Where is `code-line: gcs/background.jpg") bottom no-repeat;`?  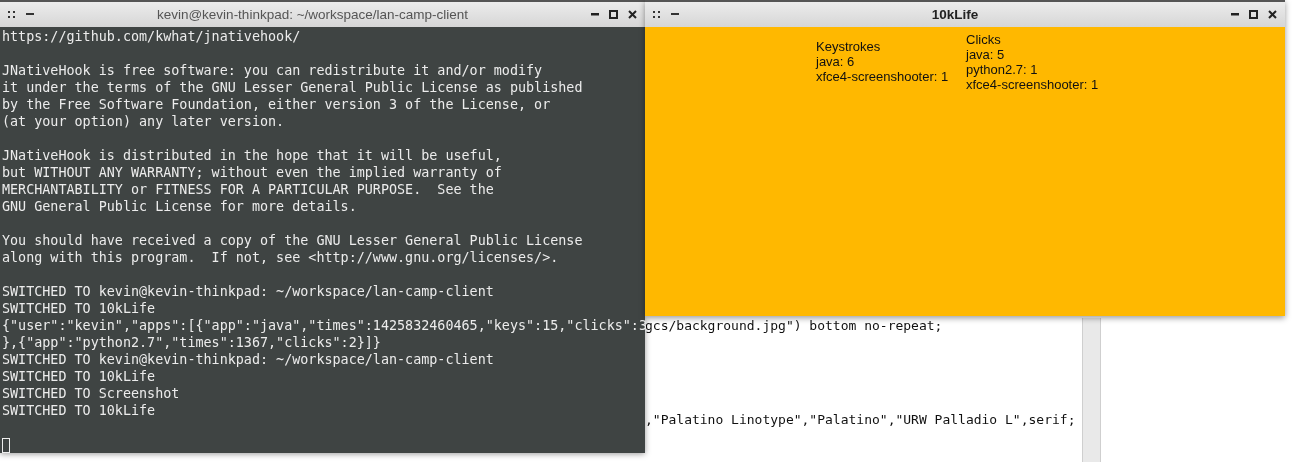
code-line: gcs/background.jpg") bottom no-repeat; is located at coordinates (794, 326).